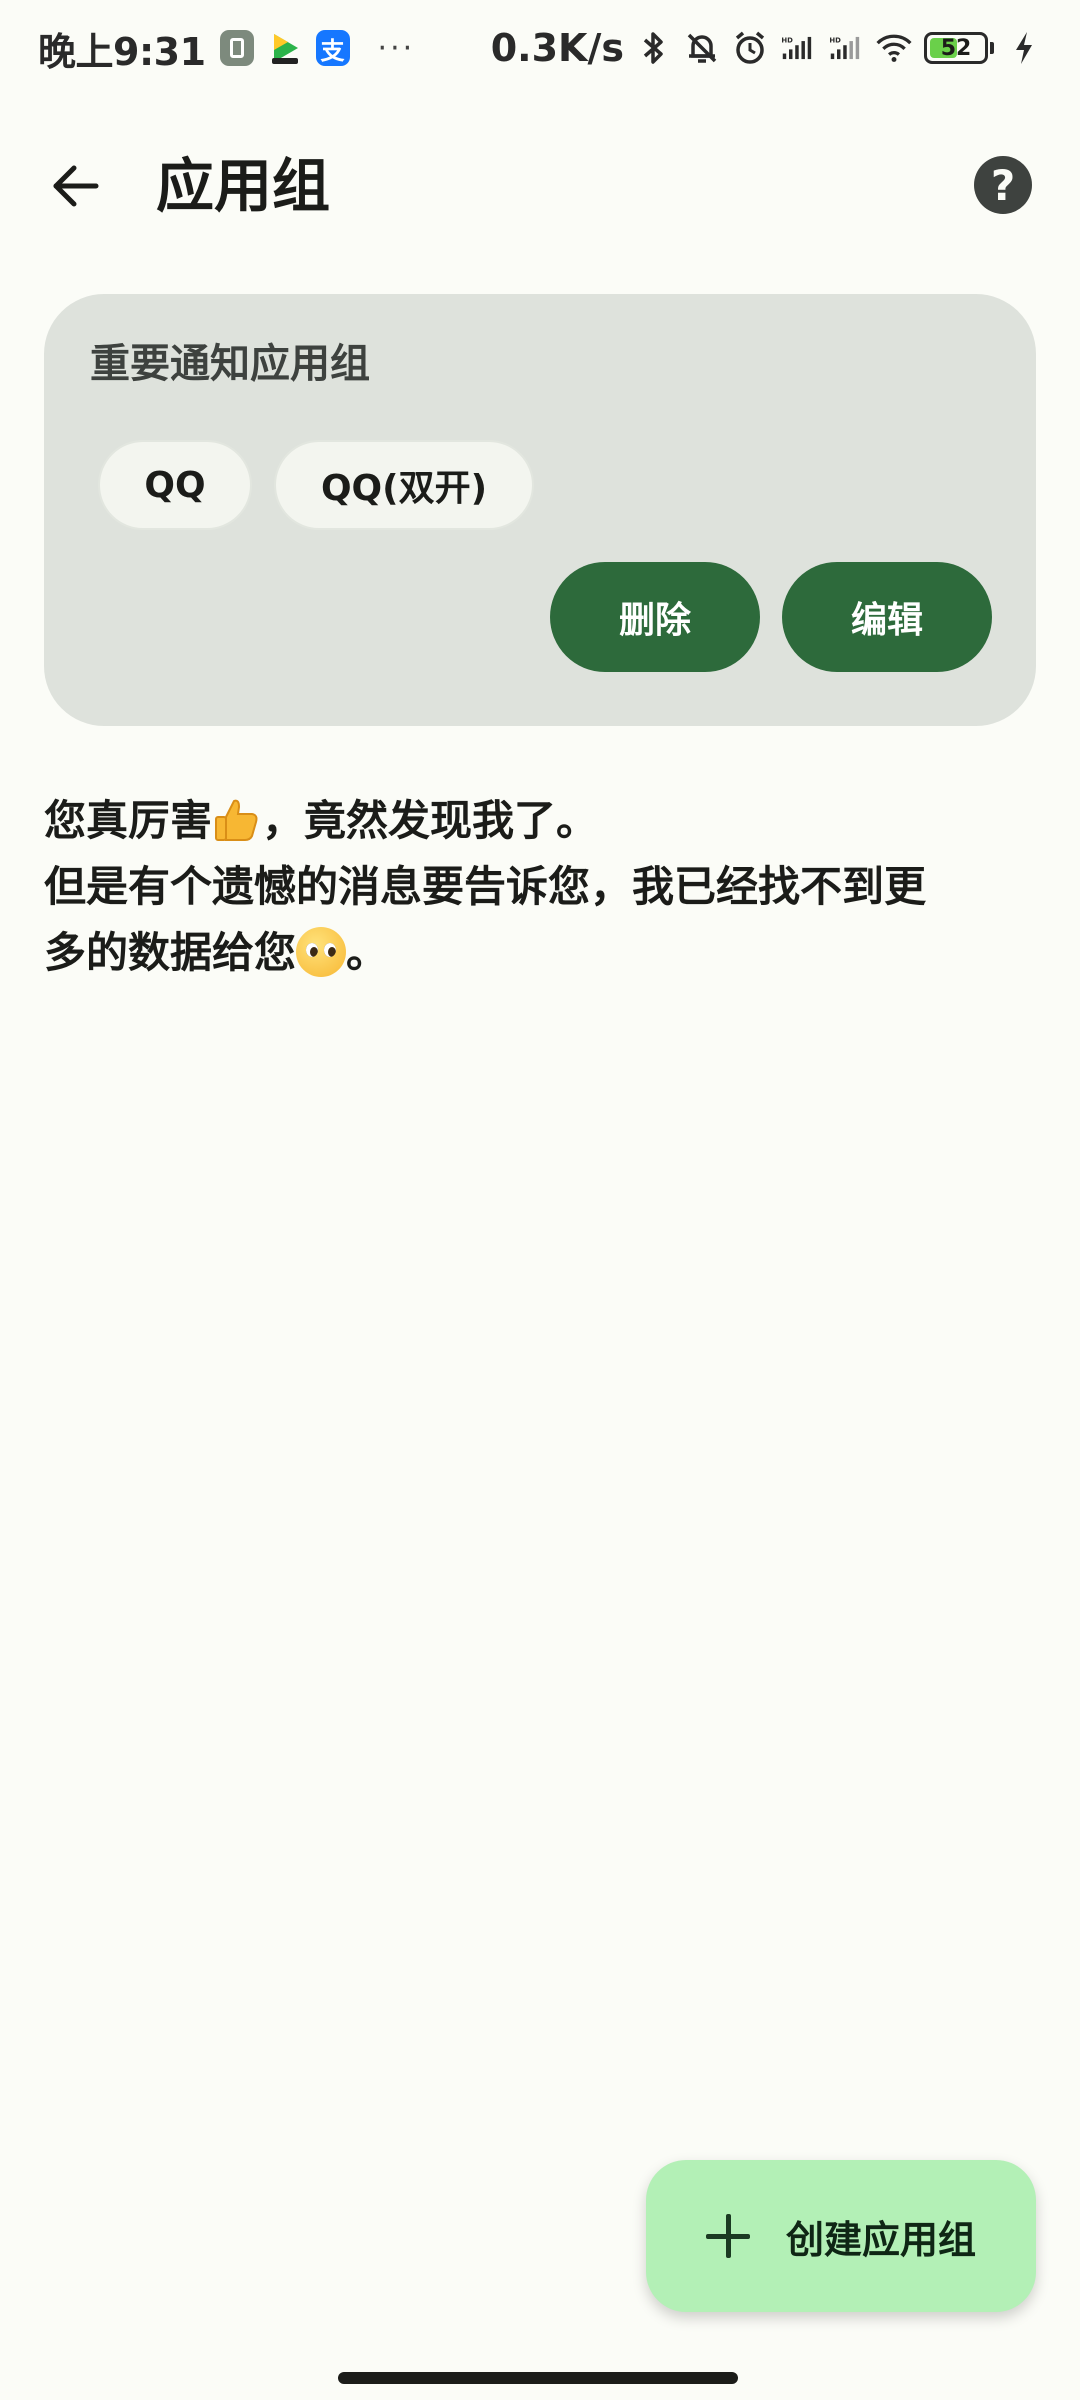  Describe the element at coordinates (230, 364) in the screenshot. I see `group-name: 重要通知应用组` at that location.